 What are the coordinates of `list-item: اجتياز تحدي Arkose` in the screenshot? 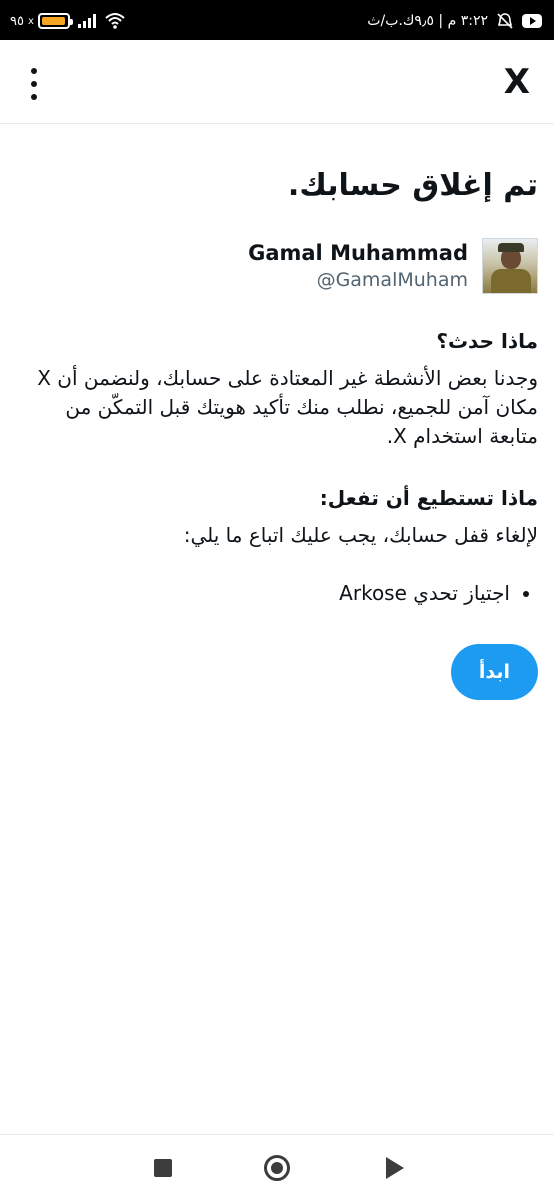 It's located at (264, 593).